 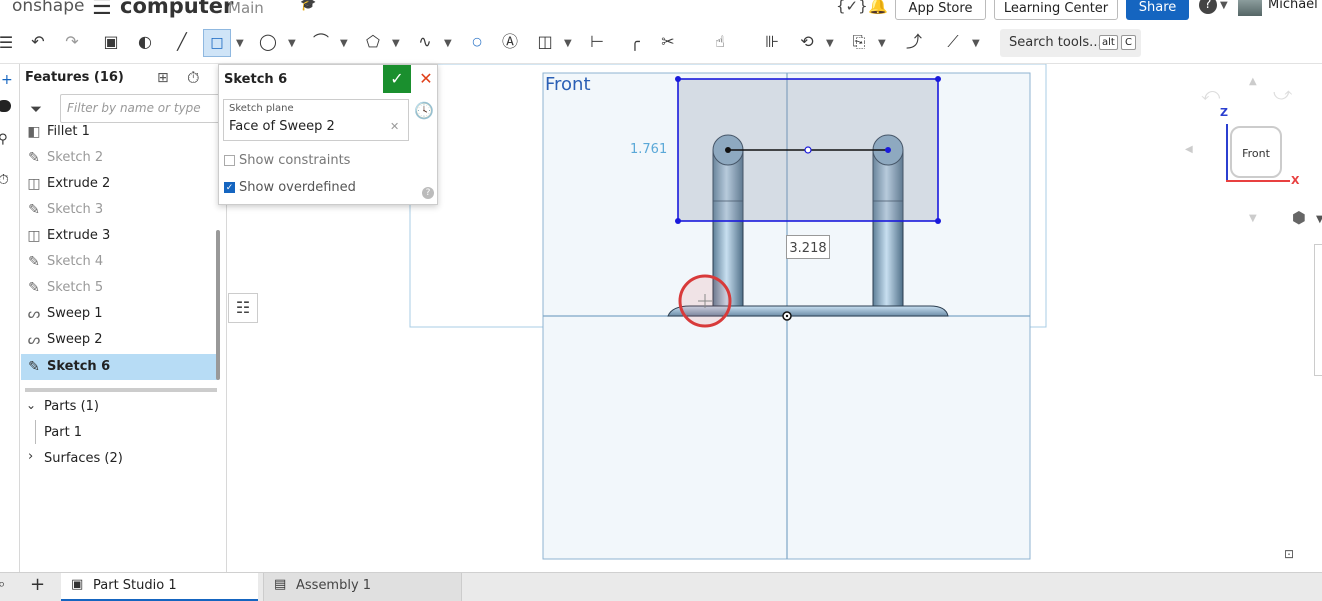 What do you see at coordinates (852, 7) in the screenshot?
I see `code-icon: {✓}` at bounding box center [852, 7].